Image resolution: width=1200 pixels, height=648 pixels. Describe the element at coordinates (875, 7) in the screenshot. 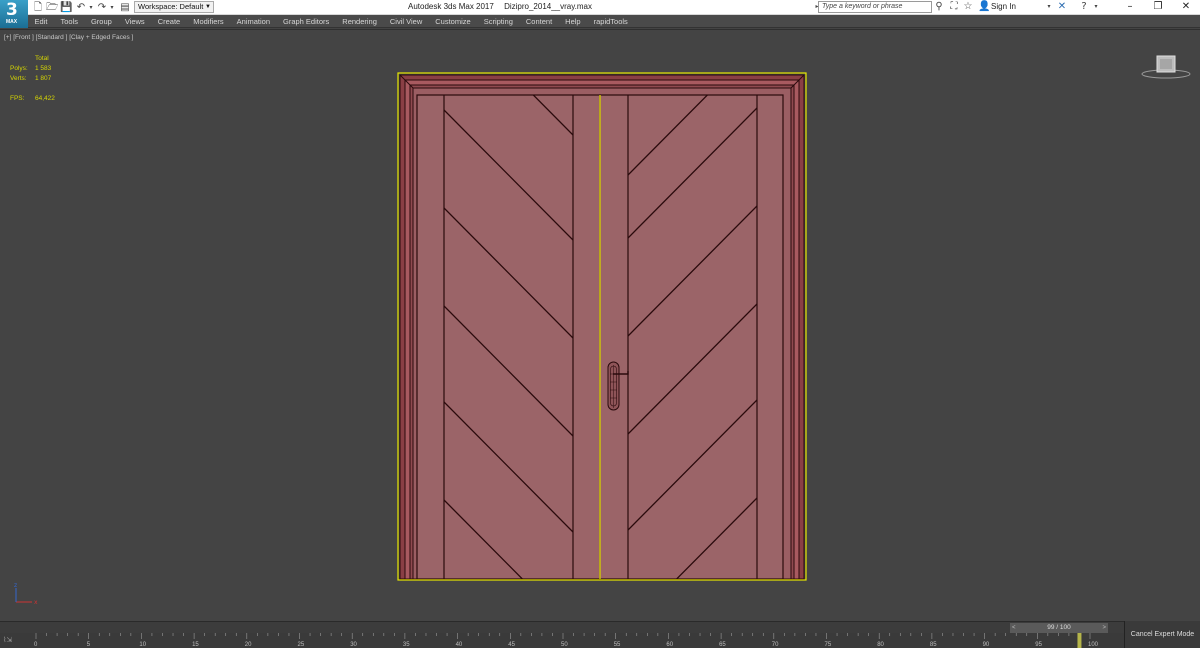

I see `search-input: Type a keyword or phrase` at that location.